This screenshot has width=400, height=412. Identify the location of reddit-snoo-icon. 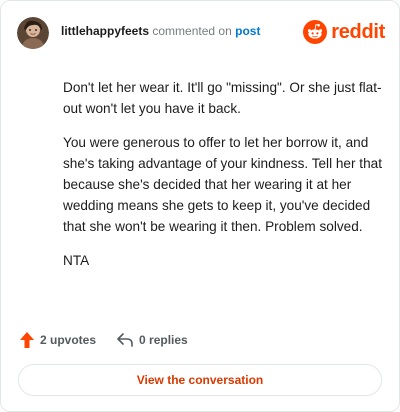
(315, 32).